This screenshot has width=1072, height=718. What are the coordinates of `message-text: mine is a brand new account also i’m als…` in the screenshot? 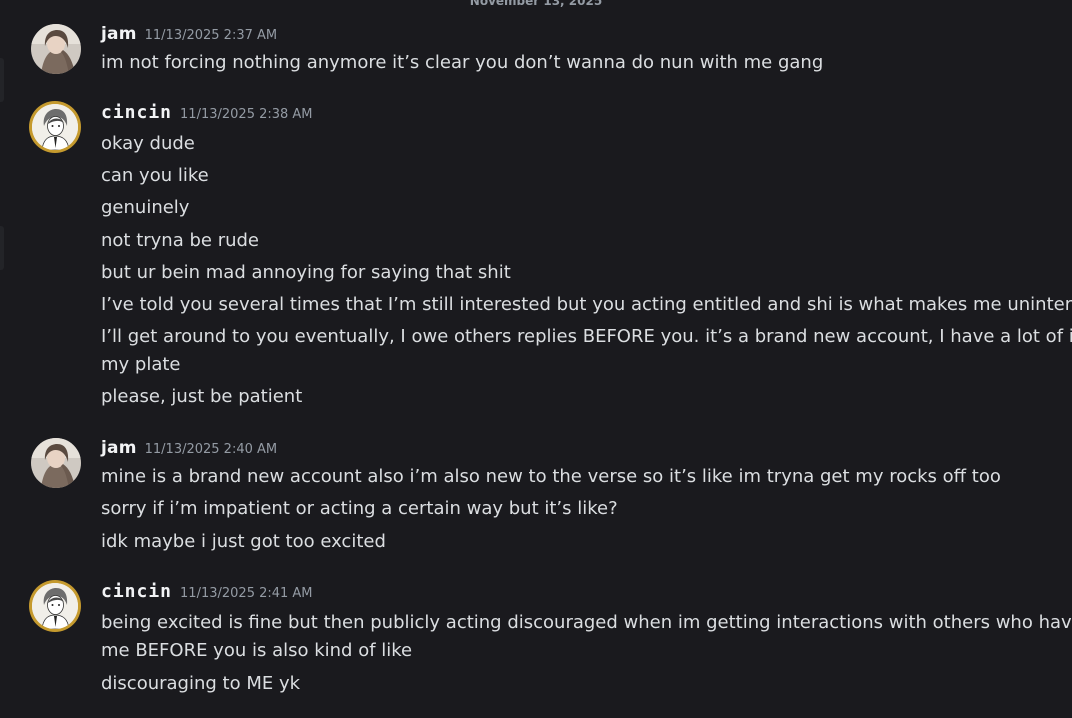 It's located at (551, 476).